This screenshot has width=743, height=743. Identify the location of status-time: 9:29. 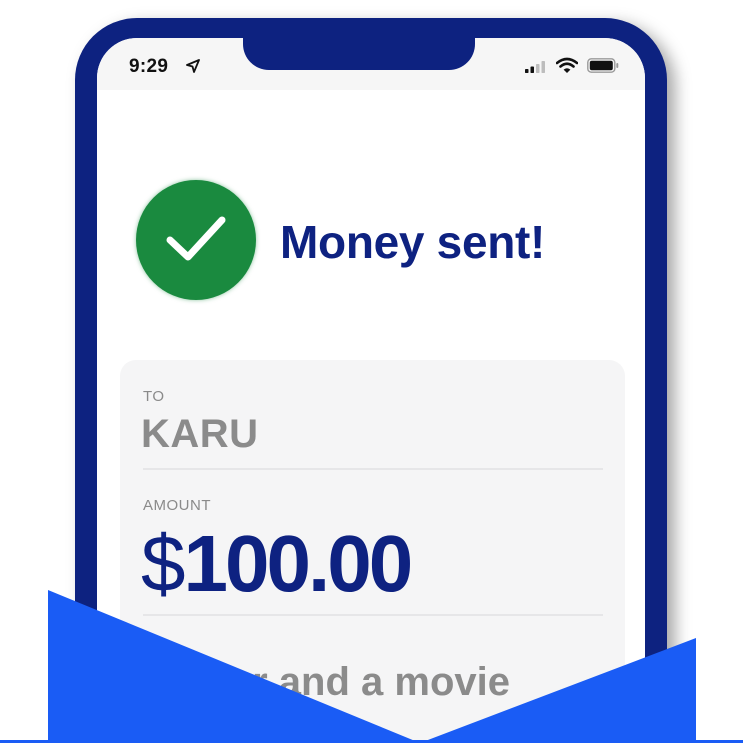
(149, 66).